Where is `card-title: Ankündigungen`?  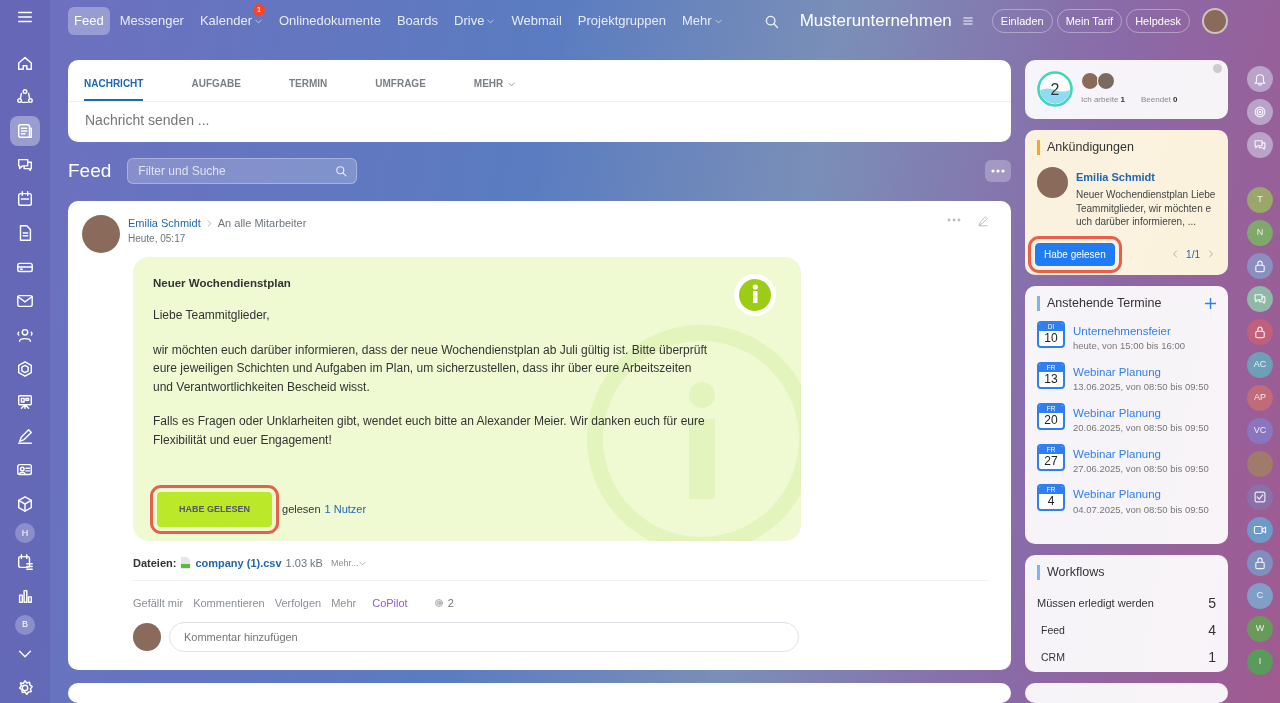 card-title: Ankündigungen is located at coordinates (1126, 147).